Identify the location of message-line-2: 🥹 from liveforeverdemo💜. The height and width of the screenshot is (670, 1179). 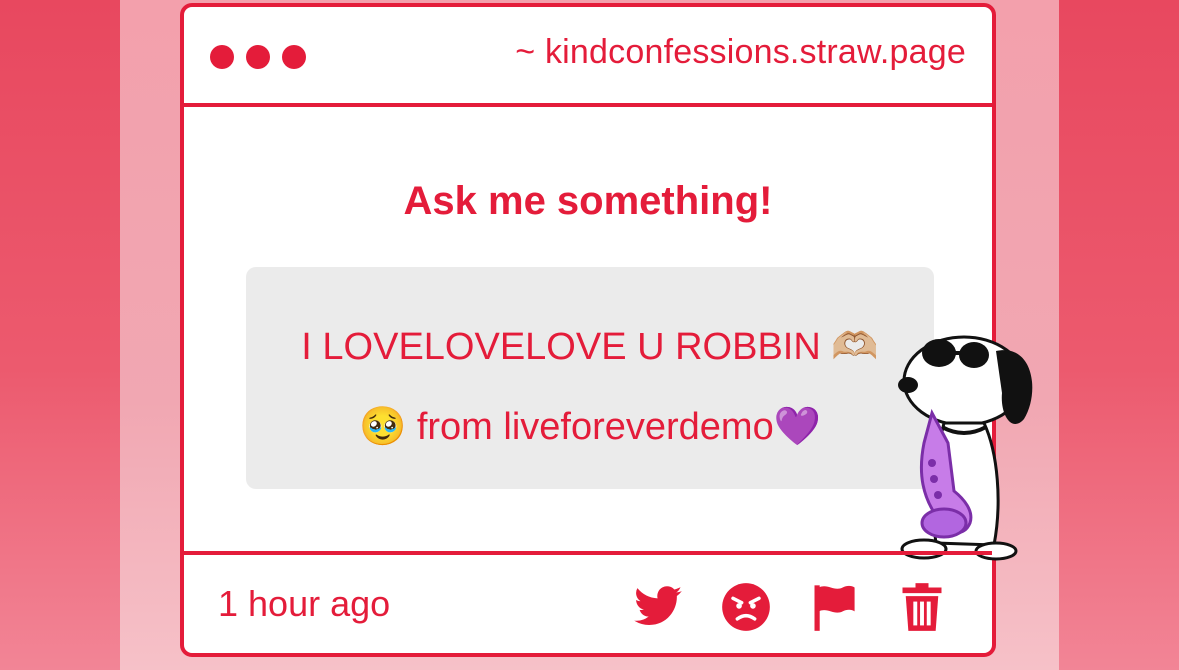
(590, 427).